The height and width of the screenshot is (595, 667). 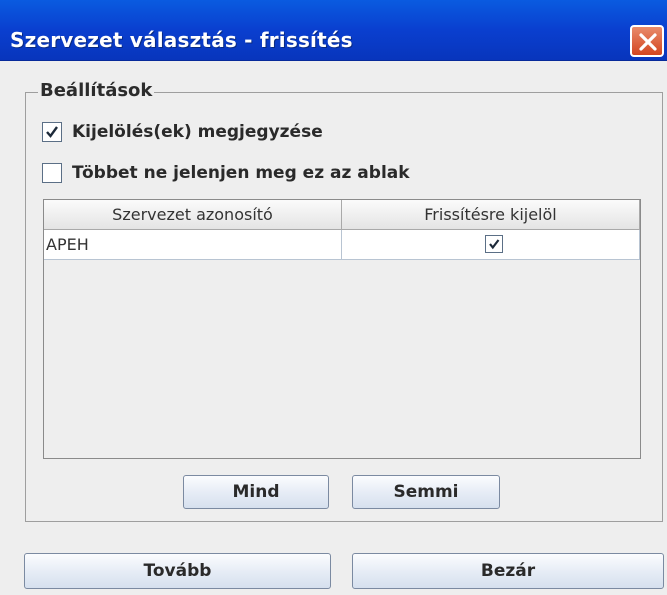 What do you see at coordinates (241, 173) in the screenshot?
I see `do-not-show-again-label: Többet ne jelenjen meg ez az ablak` at bounding box center [241, 173].